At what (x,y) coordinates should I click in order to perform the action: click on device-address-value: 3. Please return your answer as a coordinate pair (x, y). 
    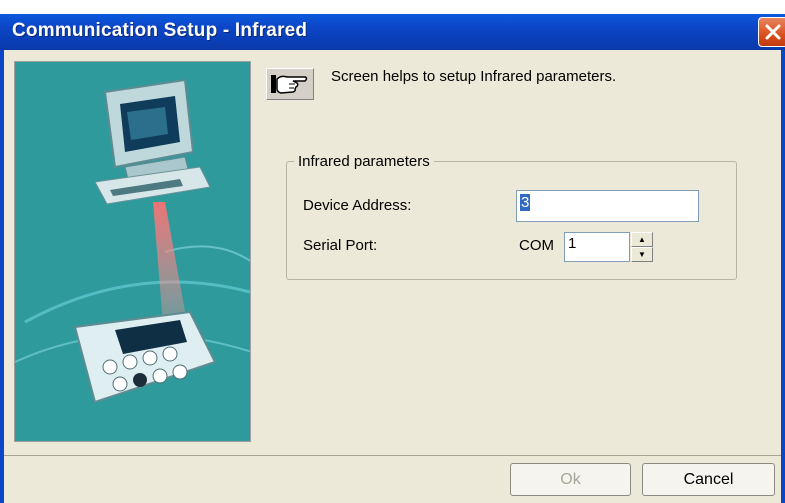
    Looking at the image, I should click on (525, 202).